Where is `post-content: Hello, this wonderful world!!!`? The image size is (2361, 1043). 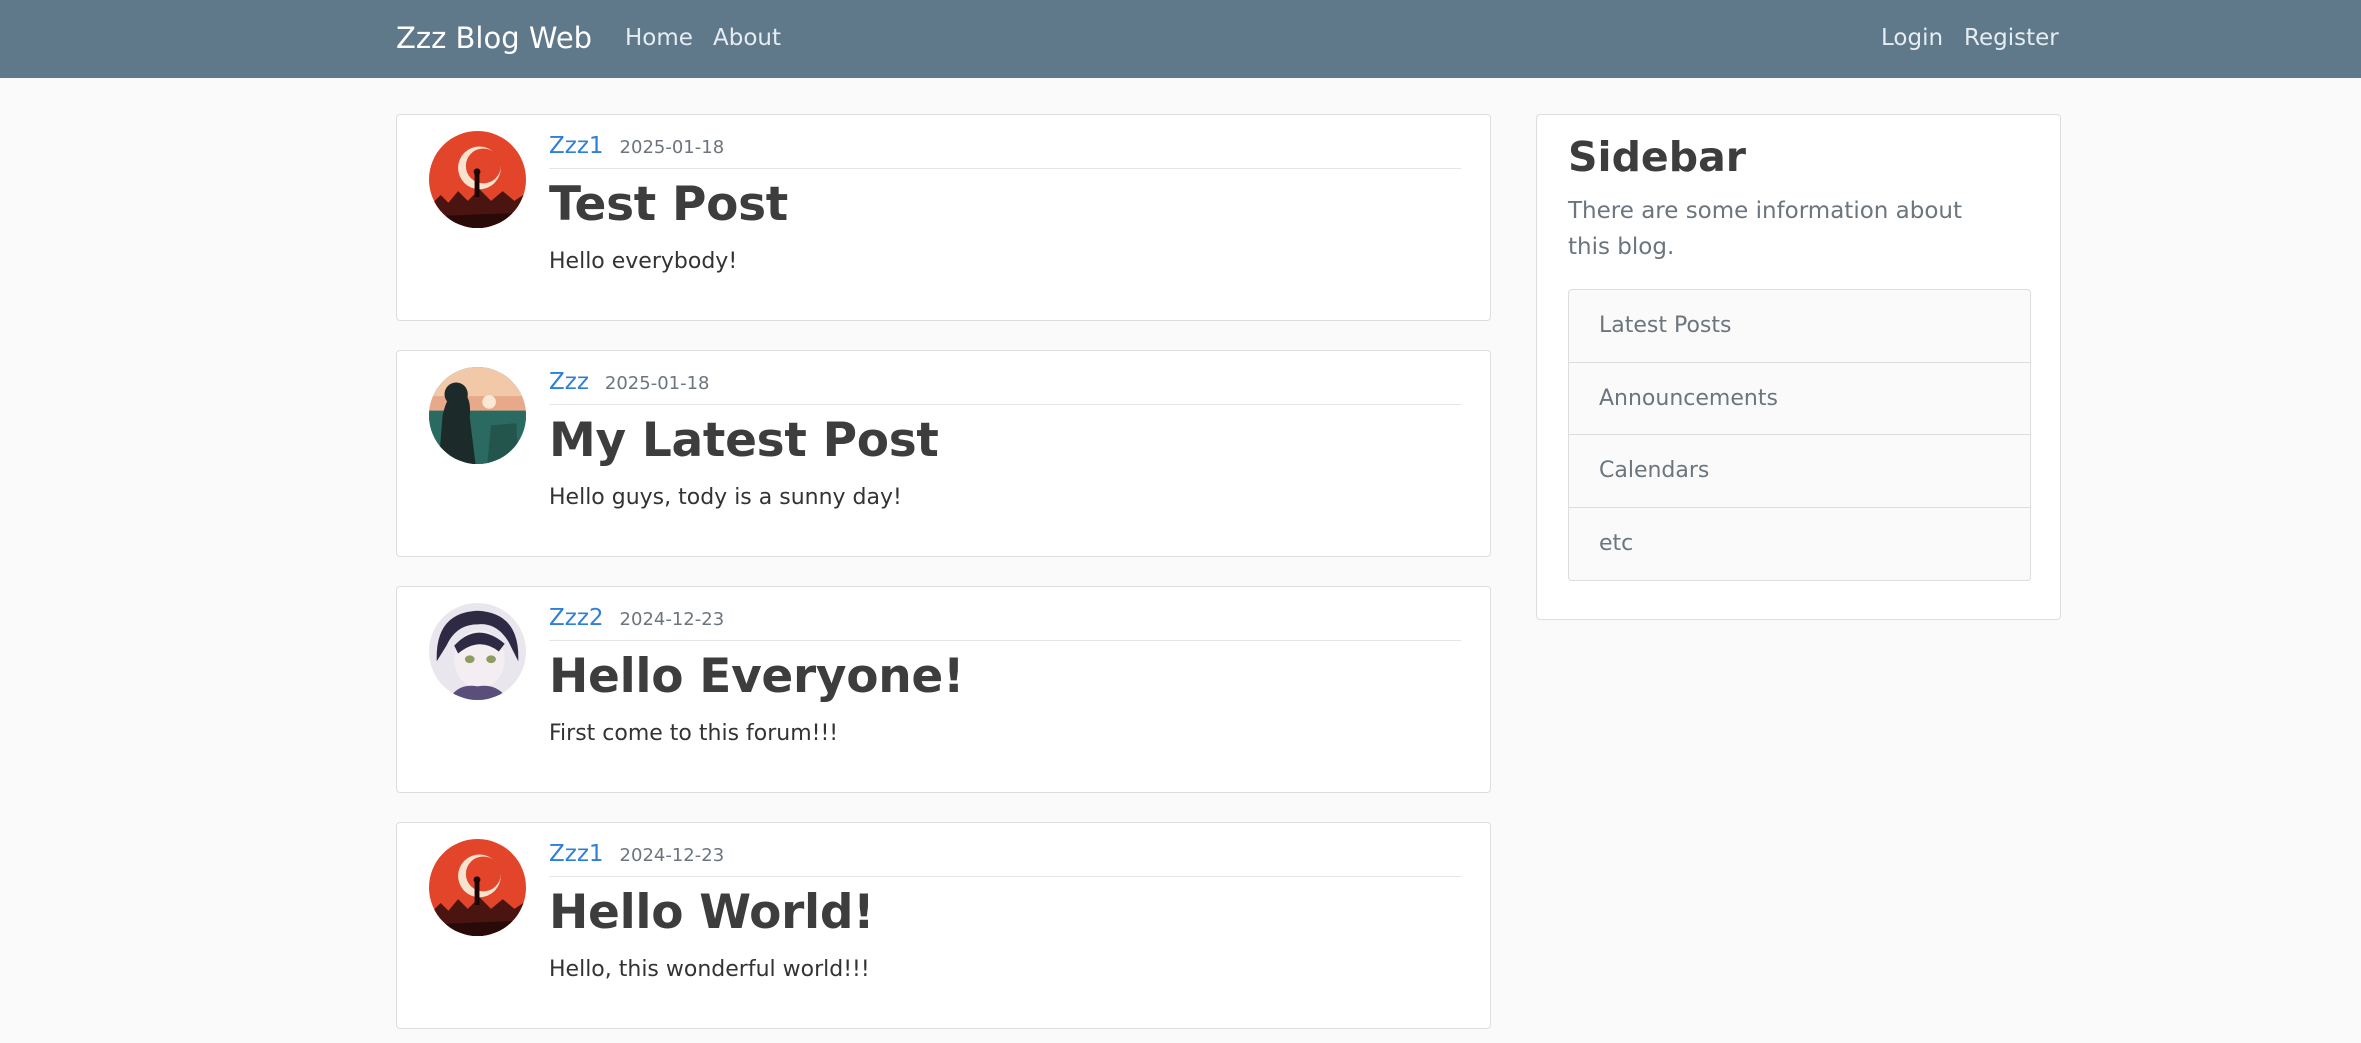
post-content: Hello, this wonderful world!!! is located at coordinates (709, 969).